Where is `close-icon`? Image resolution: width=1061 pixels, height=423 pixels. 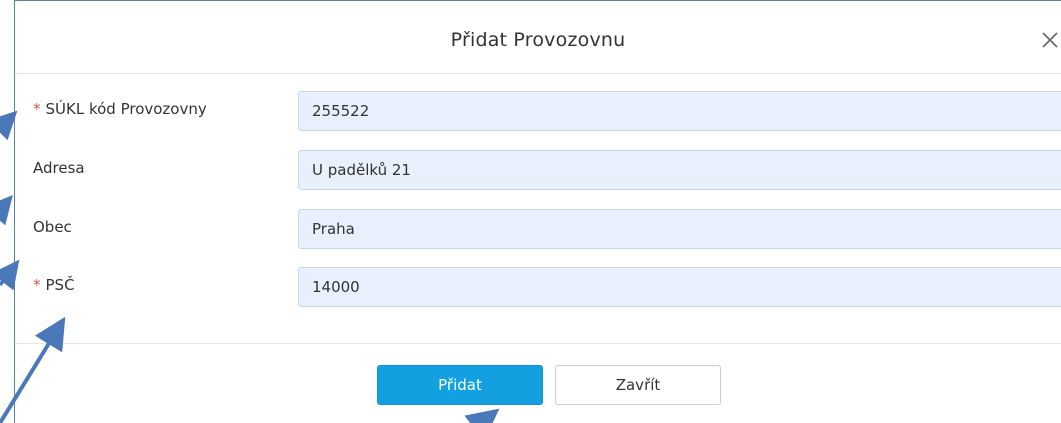 close-icon is located at coordinates (1049, 40).